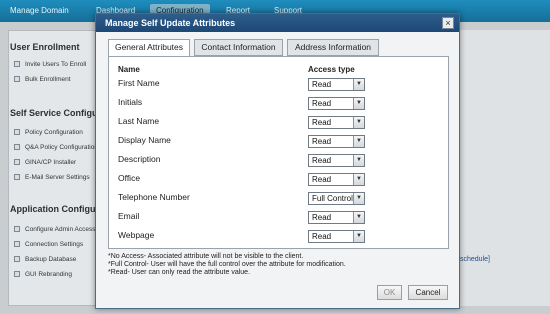 The height and width of the screenshot is (314, 550). I want to click on close-icon: ×, so click(448, 23).